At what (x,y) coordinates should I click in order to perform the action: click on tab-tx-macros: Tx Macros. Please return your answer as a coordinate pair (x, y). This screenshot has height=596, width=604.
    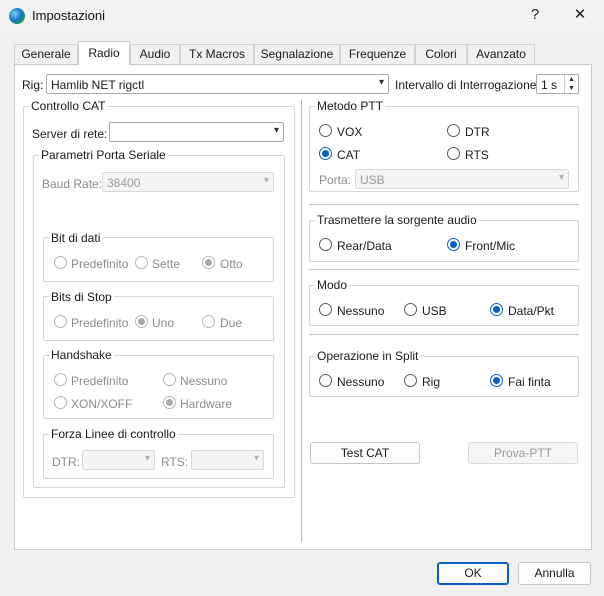
    Looking at the image, I should click on (217, 54).